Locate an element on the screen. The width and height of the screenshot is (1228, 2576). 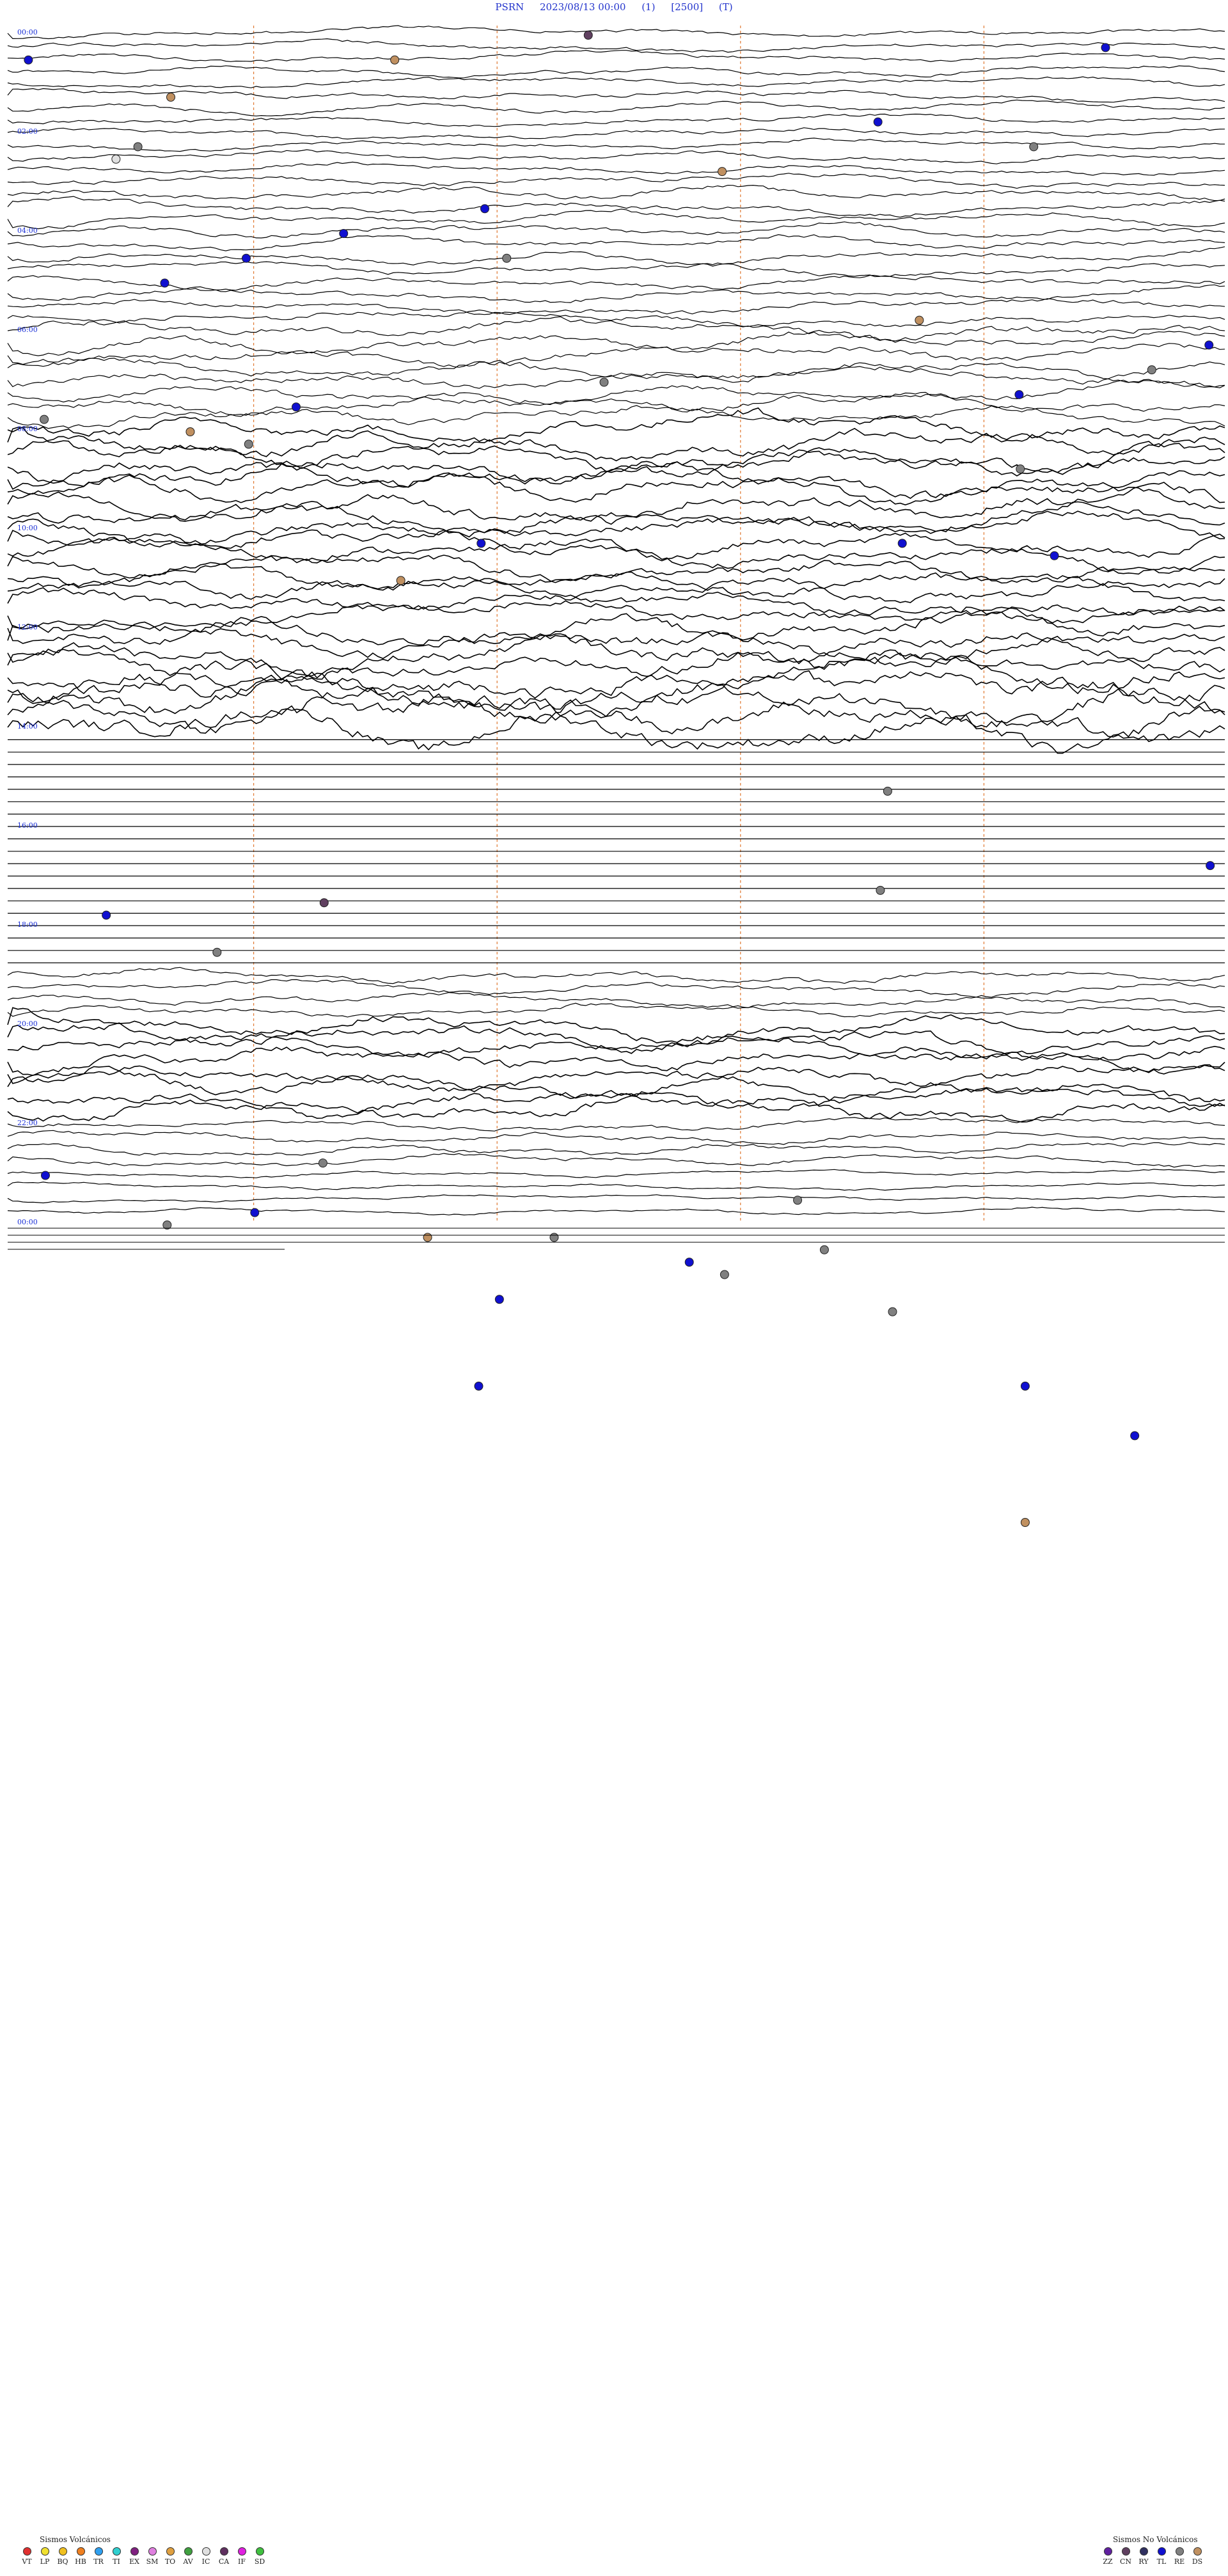
legend-code: LP is located at coordinates (45, 2561).